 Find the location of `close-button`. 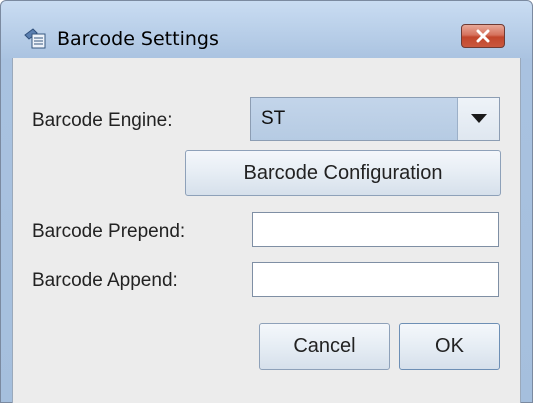

close-button is located at coordinates (483, 36).